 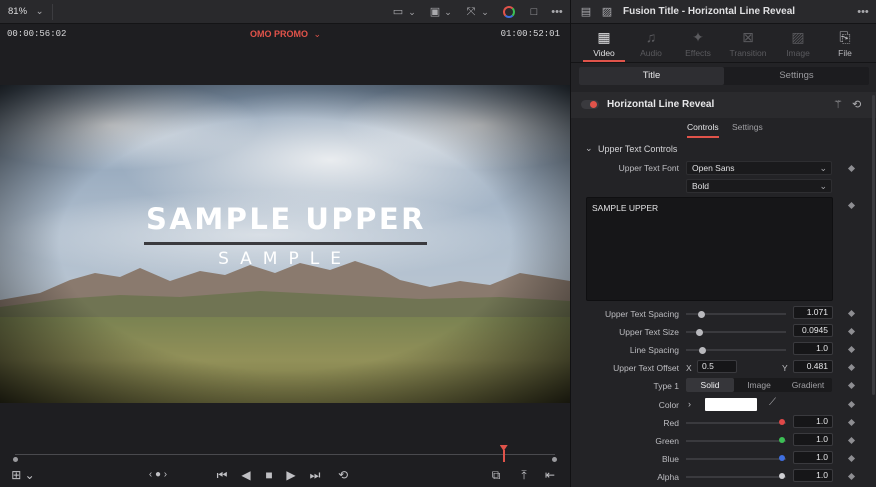 What do you see at coordinates (808, 385) in the screenshot?
I see `type-gradient: Gradient` at bounding box center [808, 385].